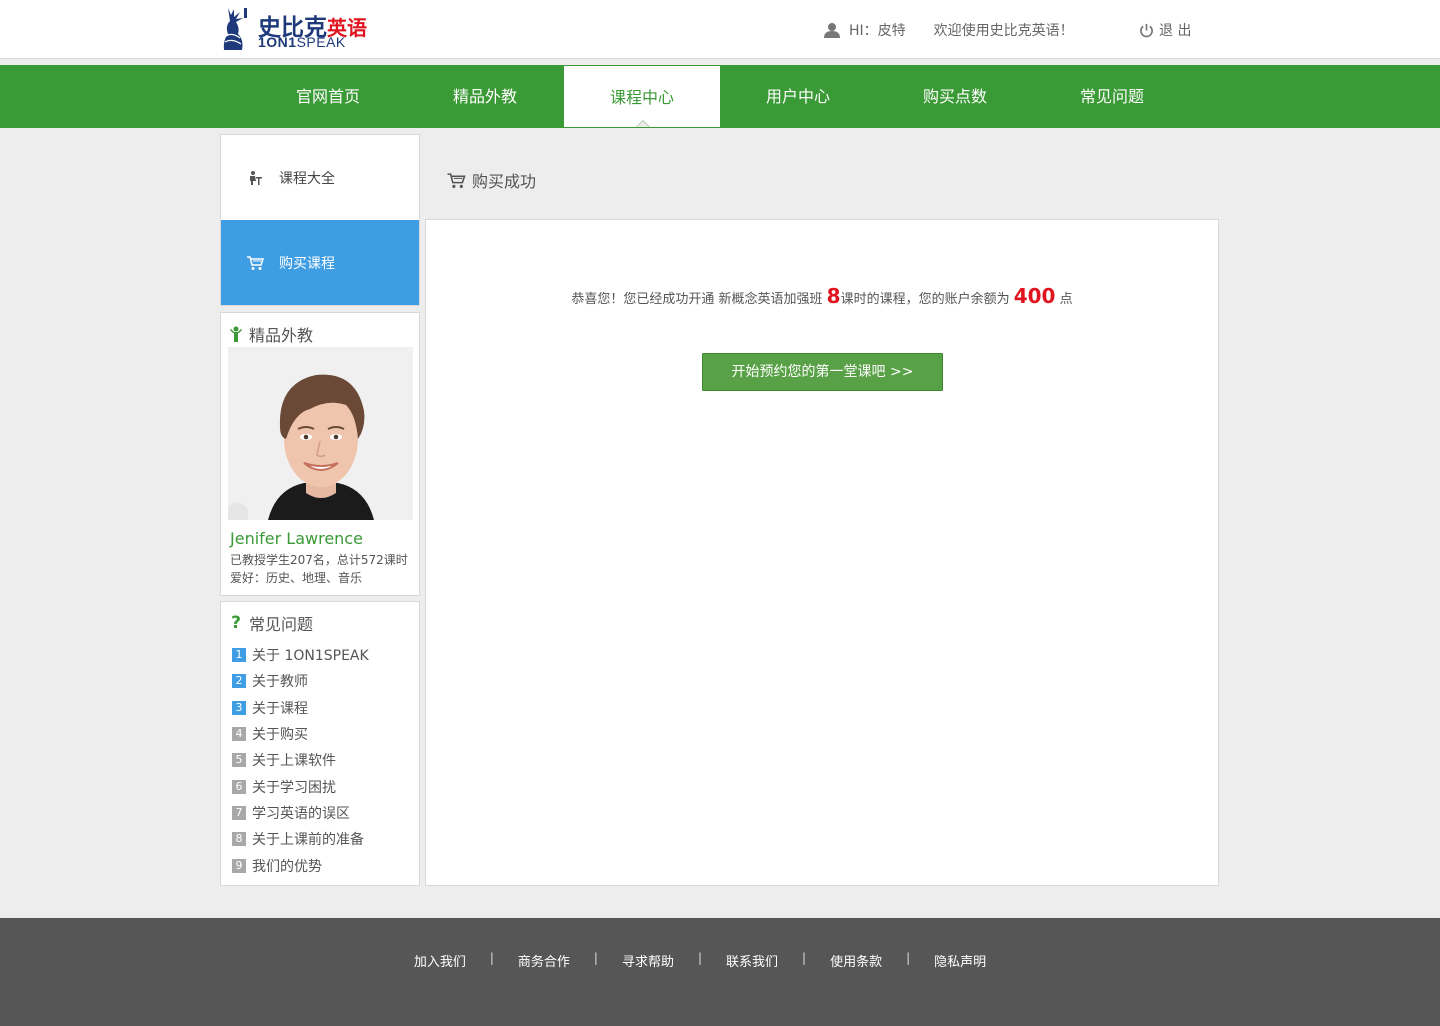 This screenshot has height=1026, width=1440. I want to click on faq-item: 6 关于学习困扰, so click(300, 786).